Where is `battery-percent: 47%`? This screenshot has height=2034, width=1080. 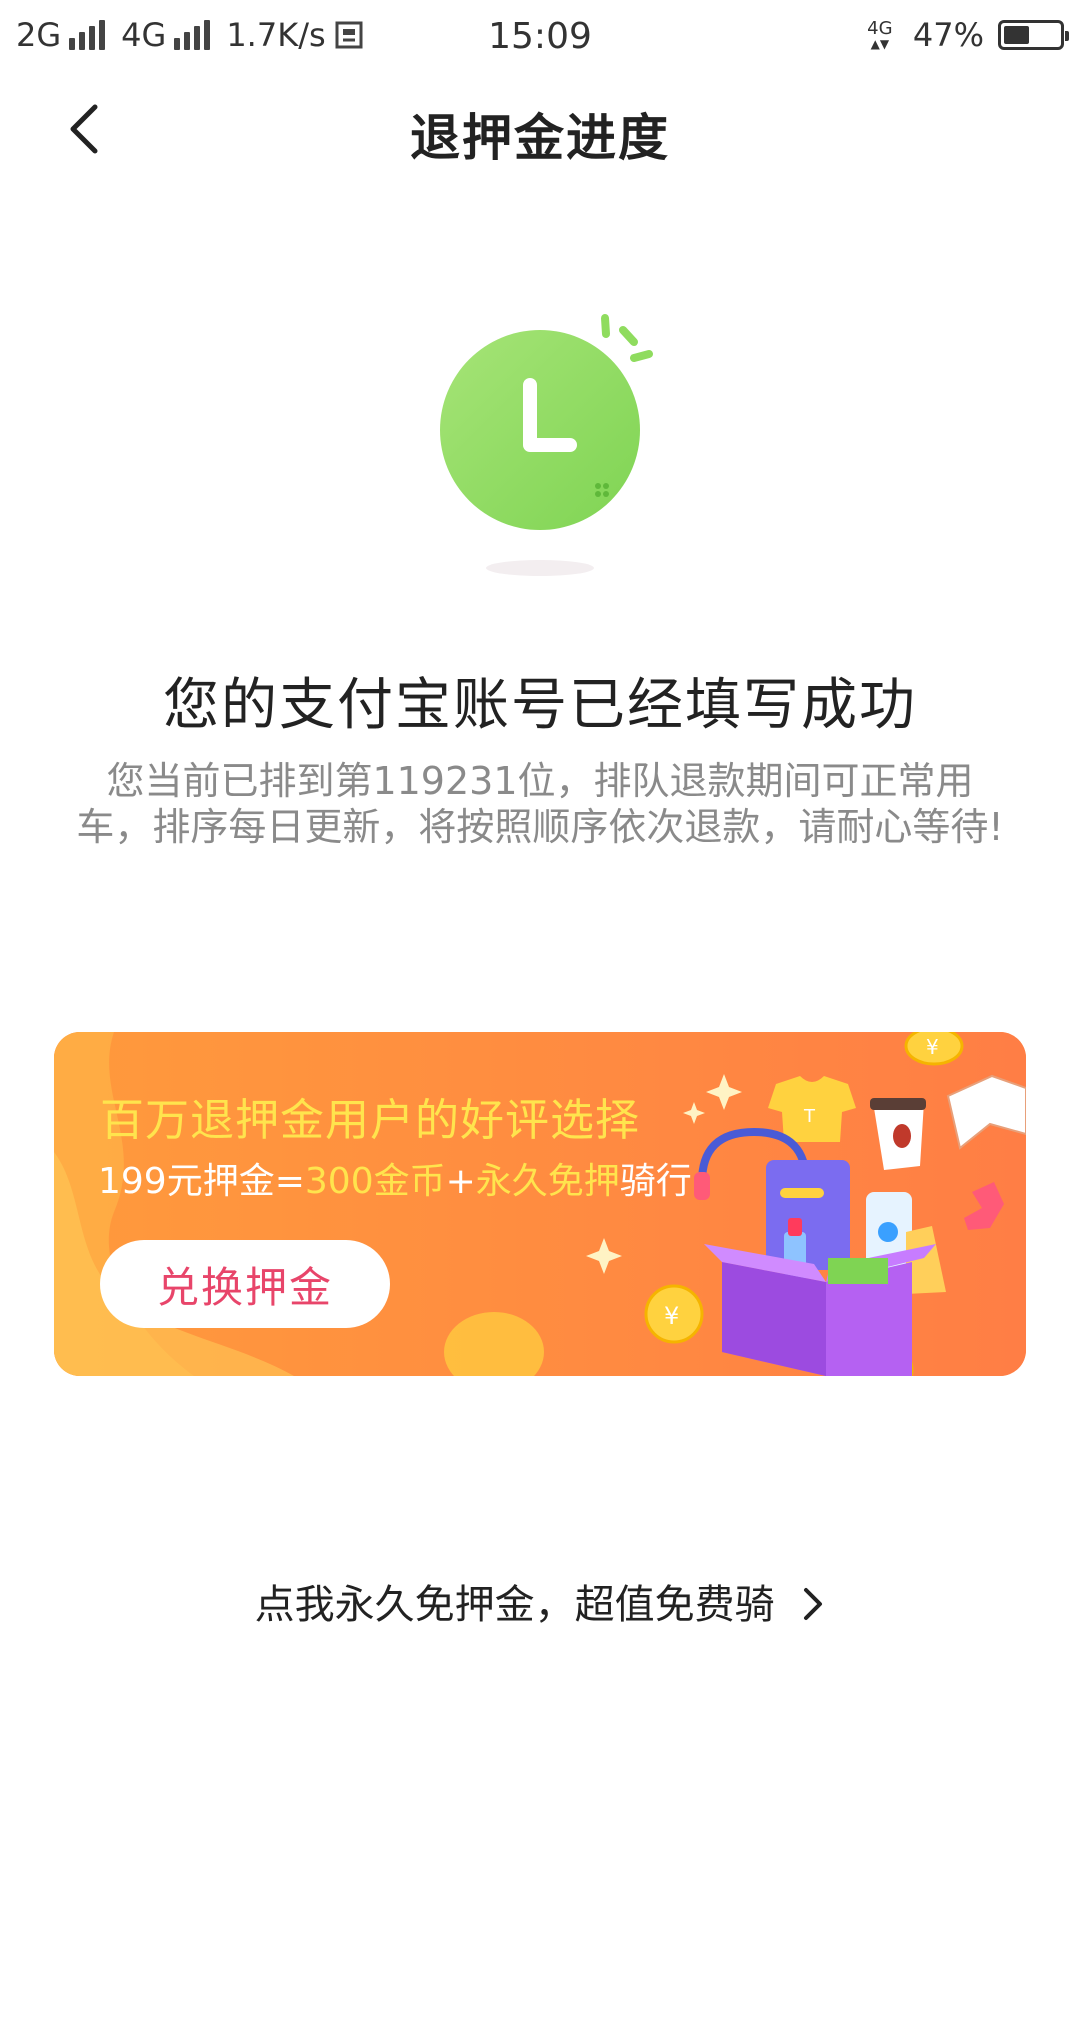 battery-percent: 47% is located at coordinates (948, 35).